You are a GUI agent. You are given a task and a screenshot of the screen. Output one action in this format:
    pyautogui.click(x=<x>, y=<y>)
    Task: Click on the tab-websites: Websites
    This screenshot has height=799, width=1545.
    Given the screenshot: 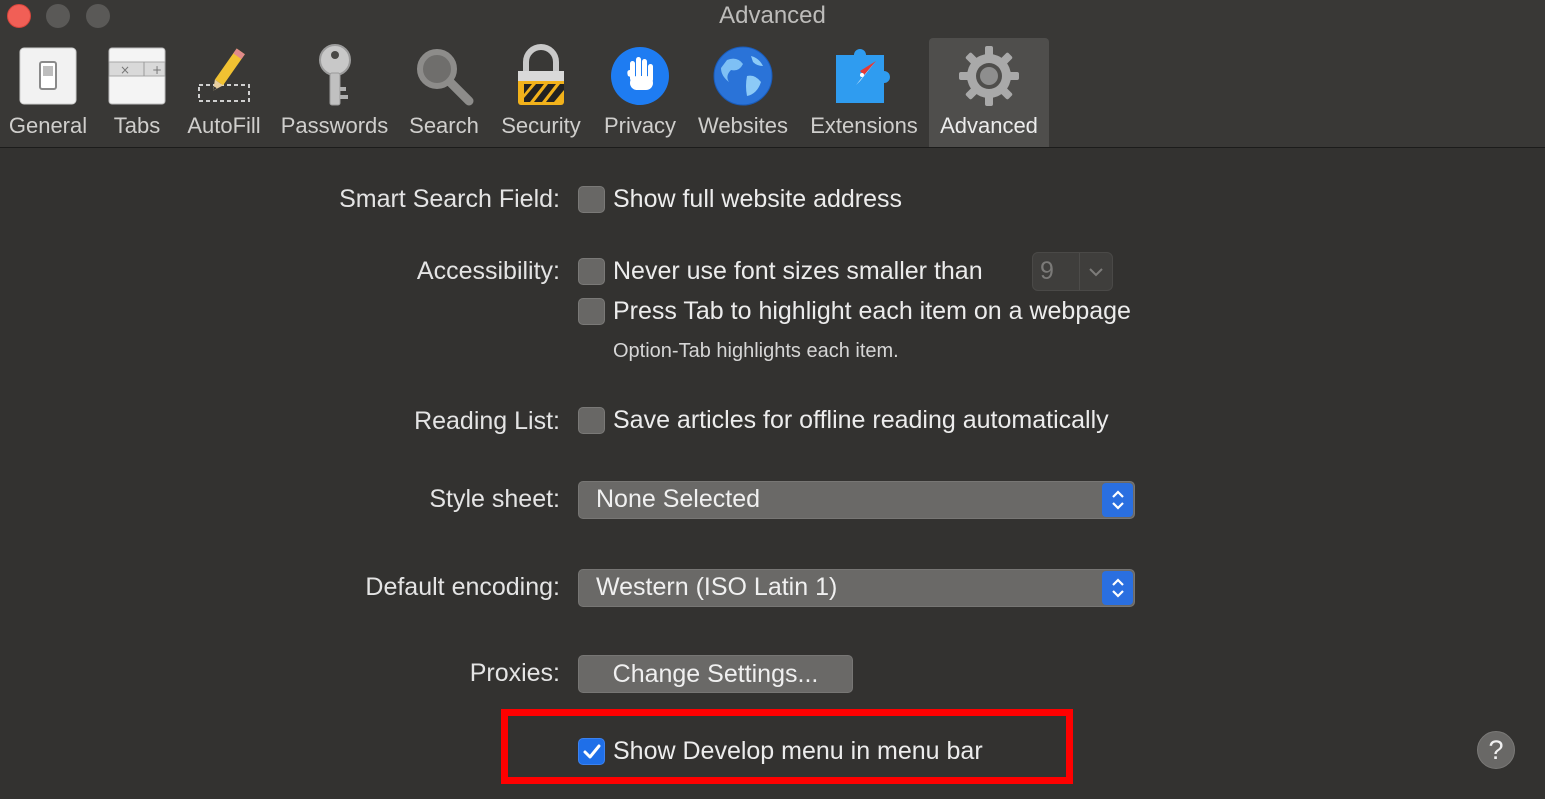 What is the action you would take?
    pyautogui.click(x=743, y=92)
    